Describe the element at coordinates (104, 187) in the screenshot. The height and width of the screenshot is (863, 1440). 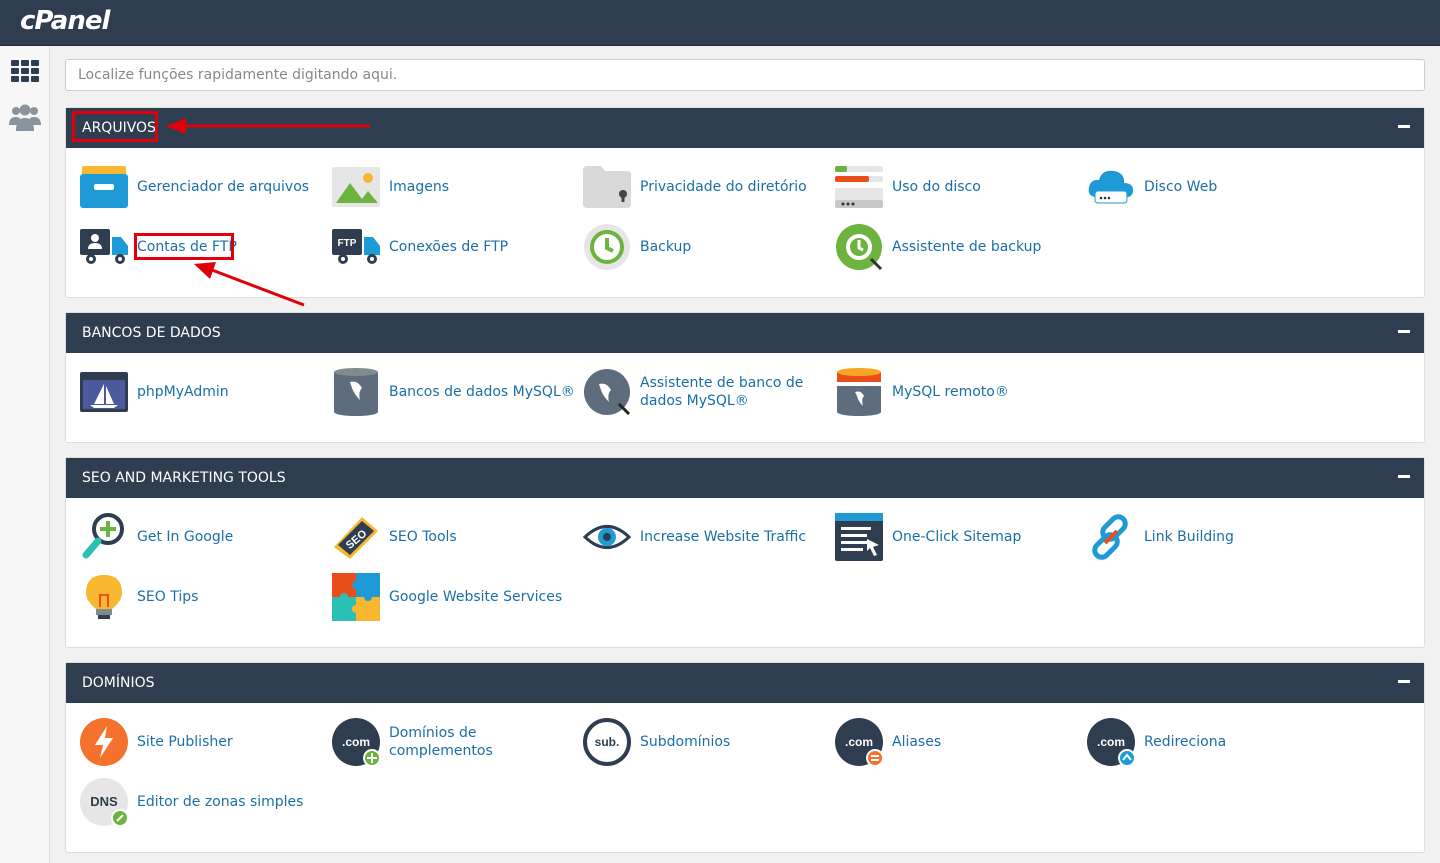
I see `file-manager-icon` at that location.